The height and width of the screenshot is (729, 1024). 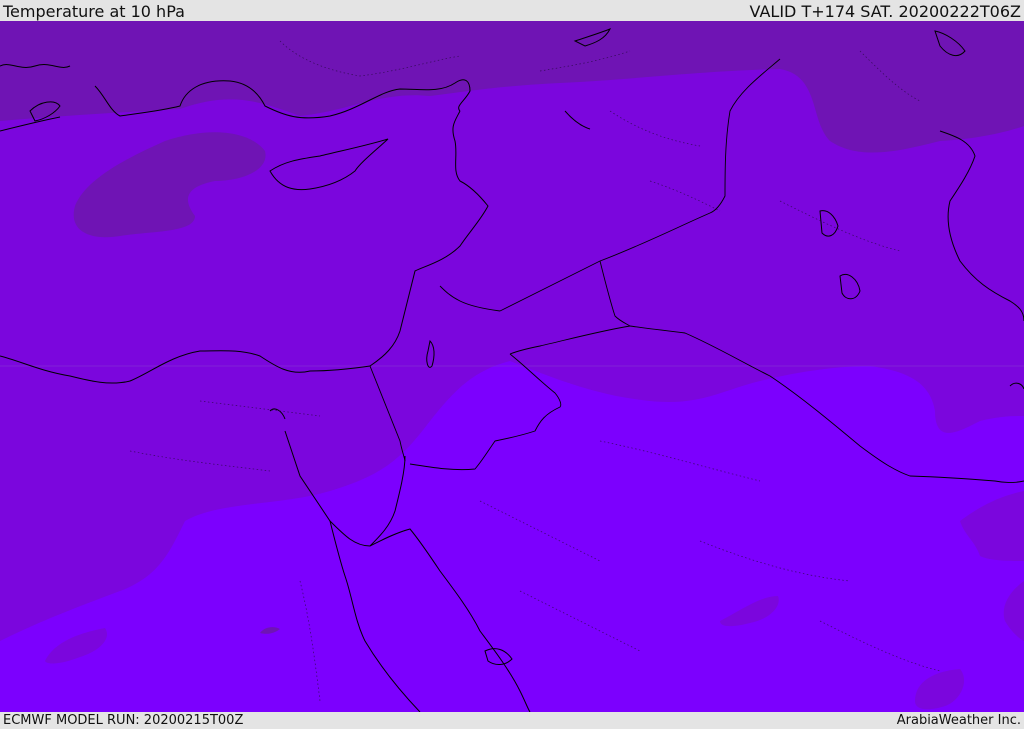 I want to click on map-title: Temperature at 10 hPa, so click(x=94, y=11).